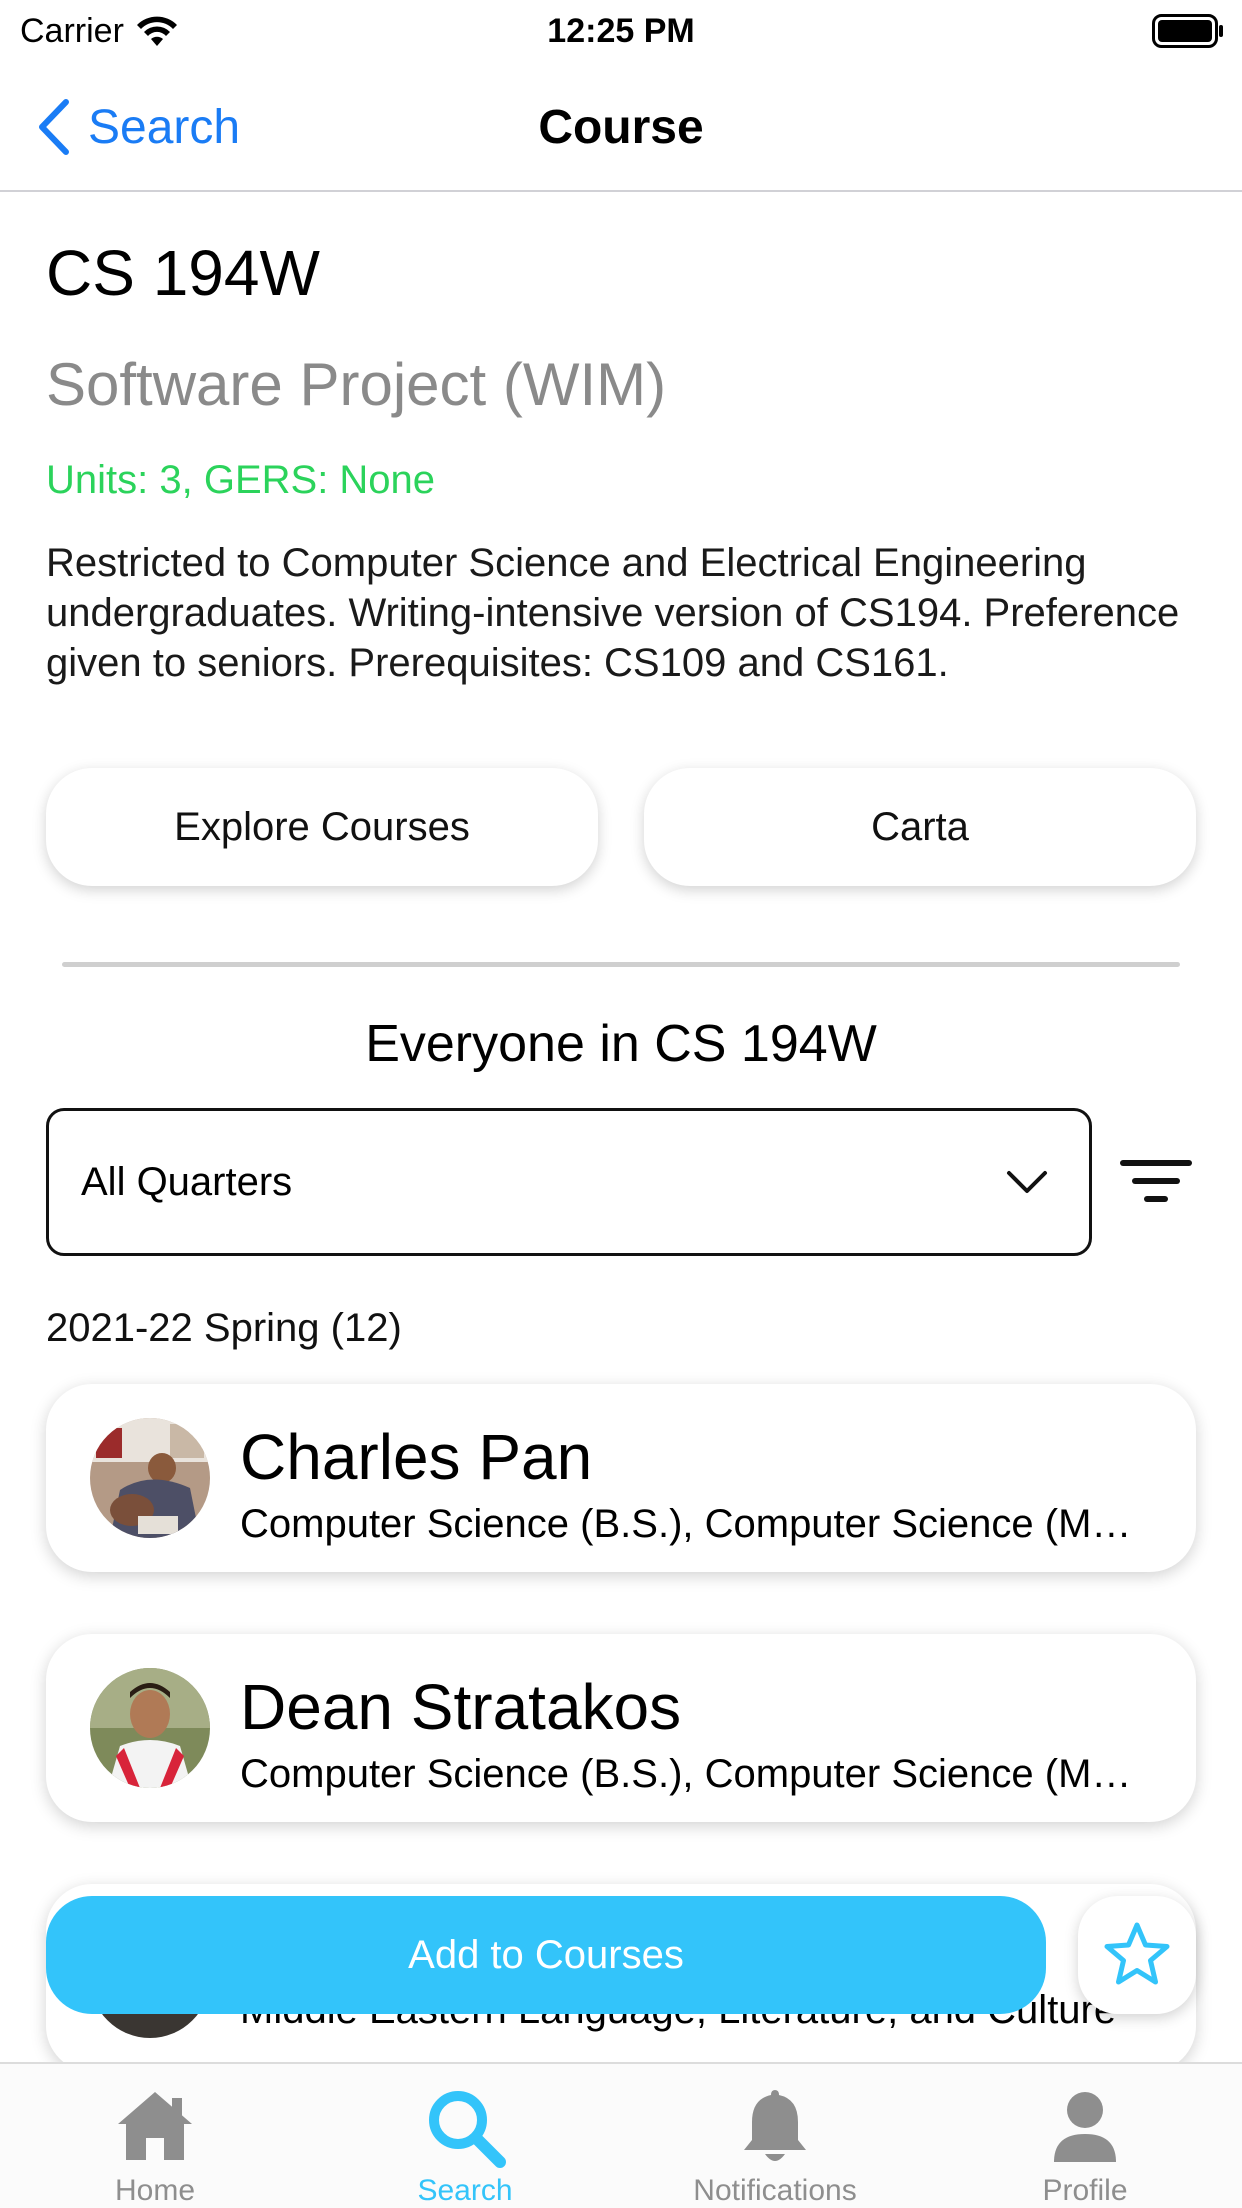  I want to click on tab-notifications: Notifications, so click(775, 2136).